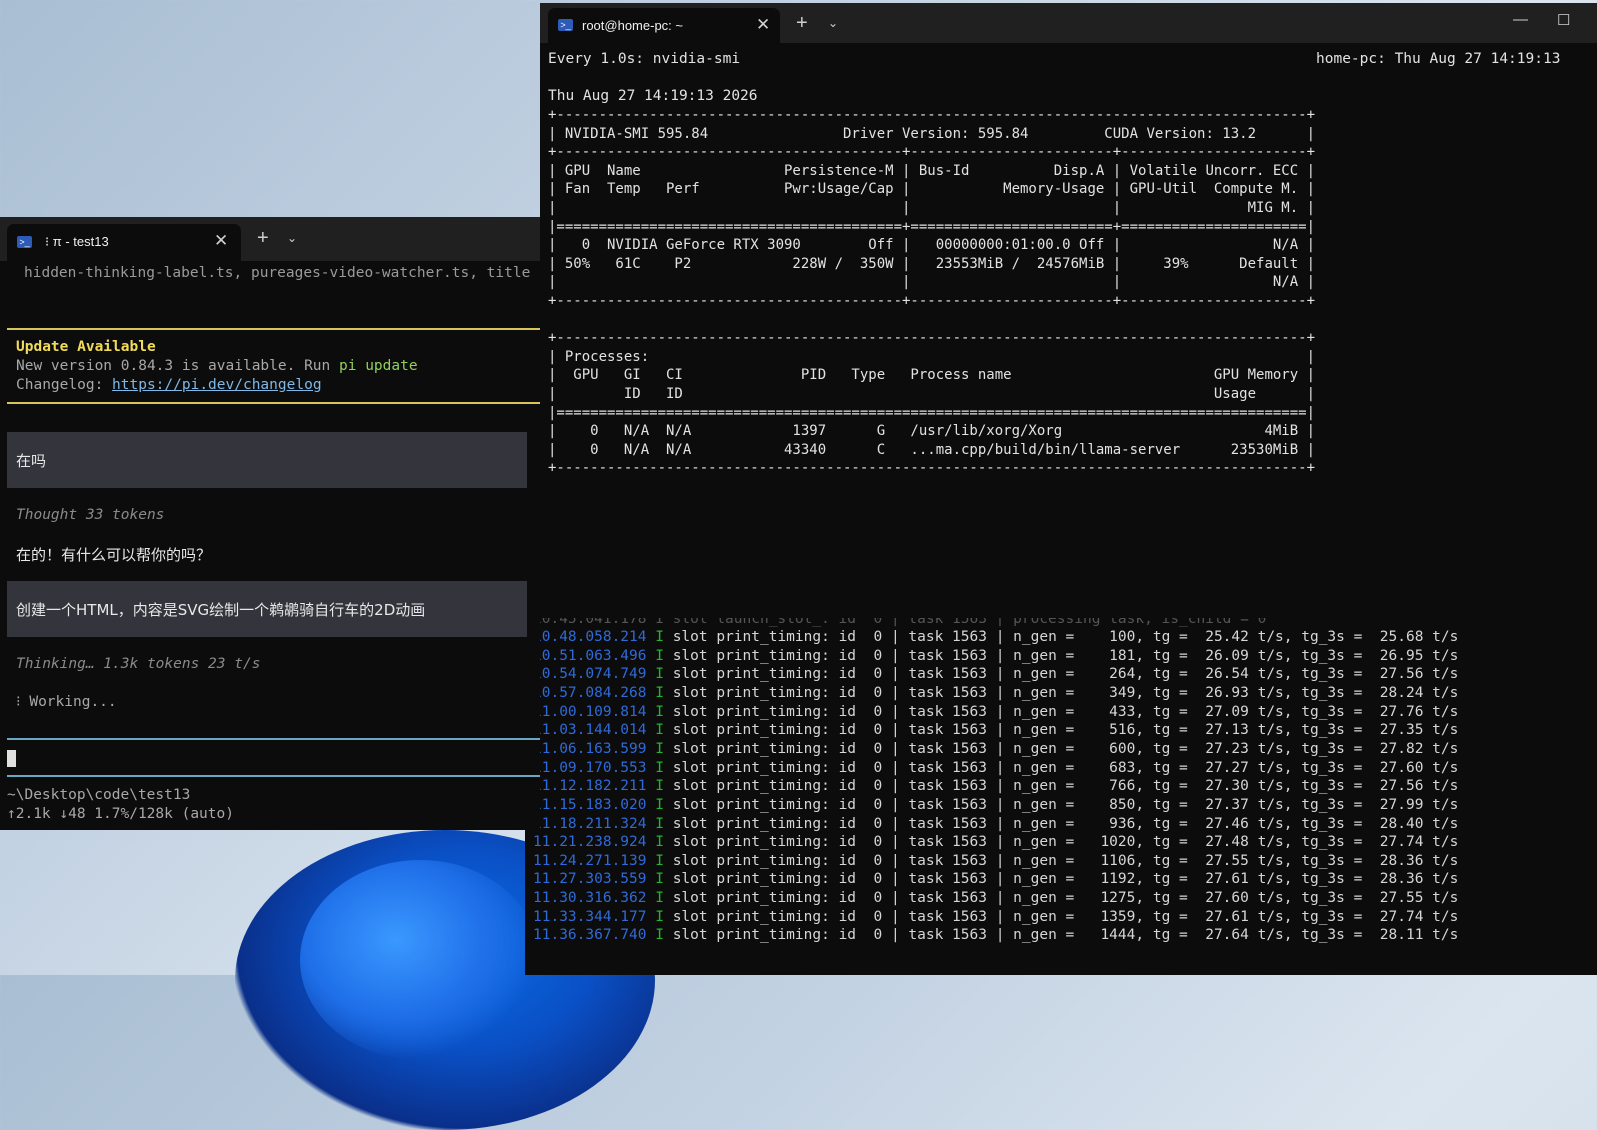  I want to click on log-timestamp: 11.18.211.324, so click(590, 823).